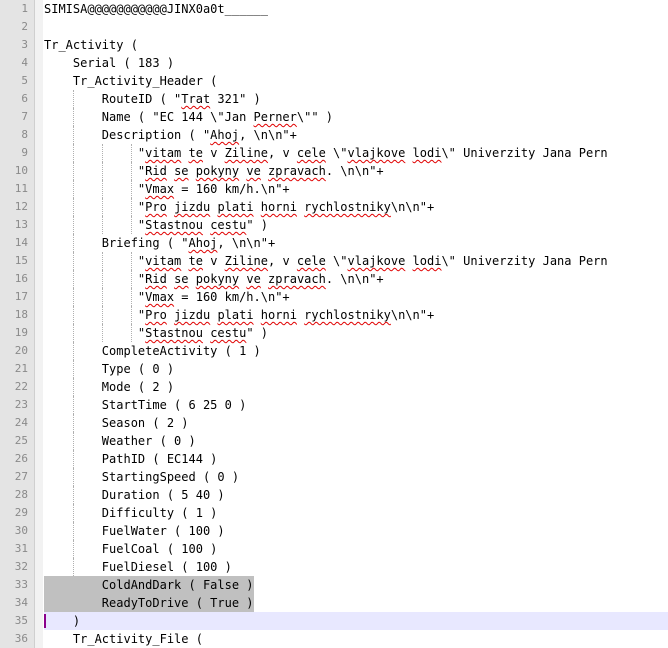  What do you see at coordinates (356, 405) in the screenshot?
I see `code-text: StartTime ( 6 25 0 )` at bounding box center [356, 405].